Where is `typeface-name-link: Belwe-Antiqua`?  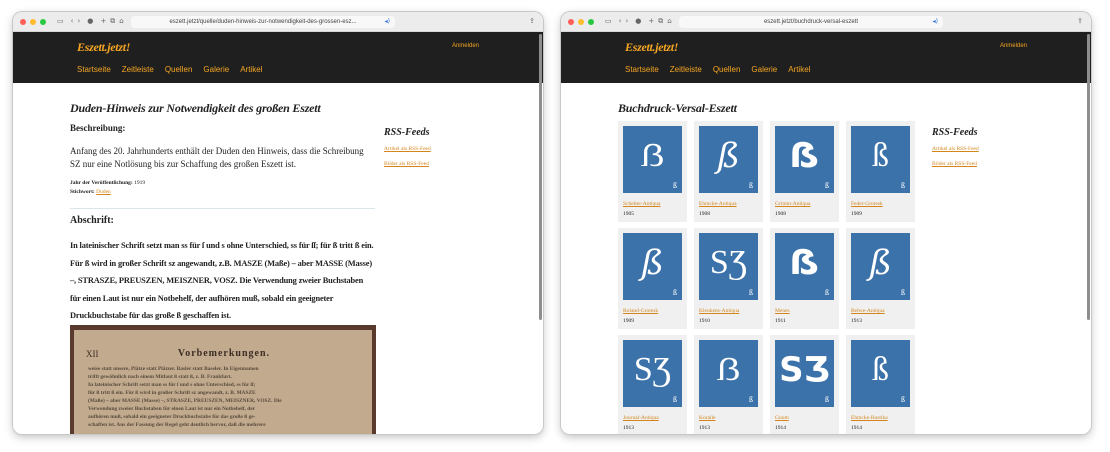
typeface-name-link: Belwe-Antiqua is located at coordinates (880, 311).